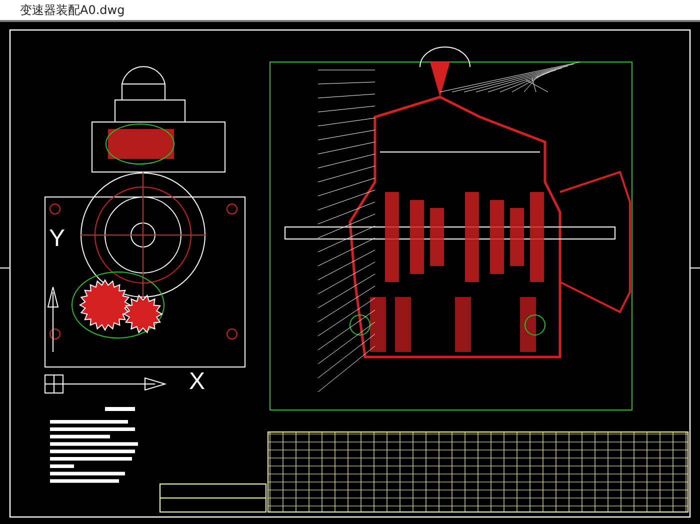 Image resolution: width=700 pixels, height=524 pixels. Describe the element at coordinates (197, 382) in the screenshot. I see `axis-label: X` at that location.